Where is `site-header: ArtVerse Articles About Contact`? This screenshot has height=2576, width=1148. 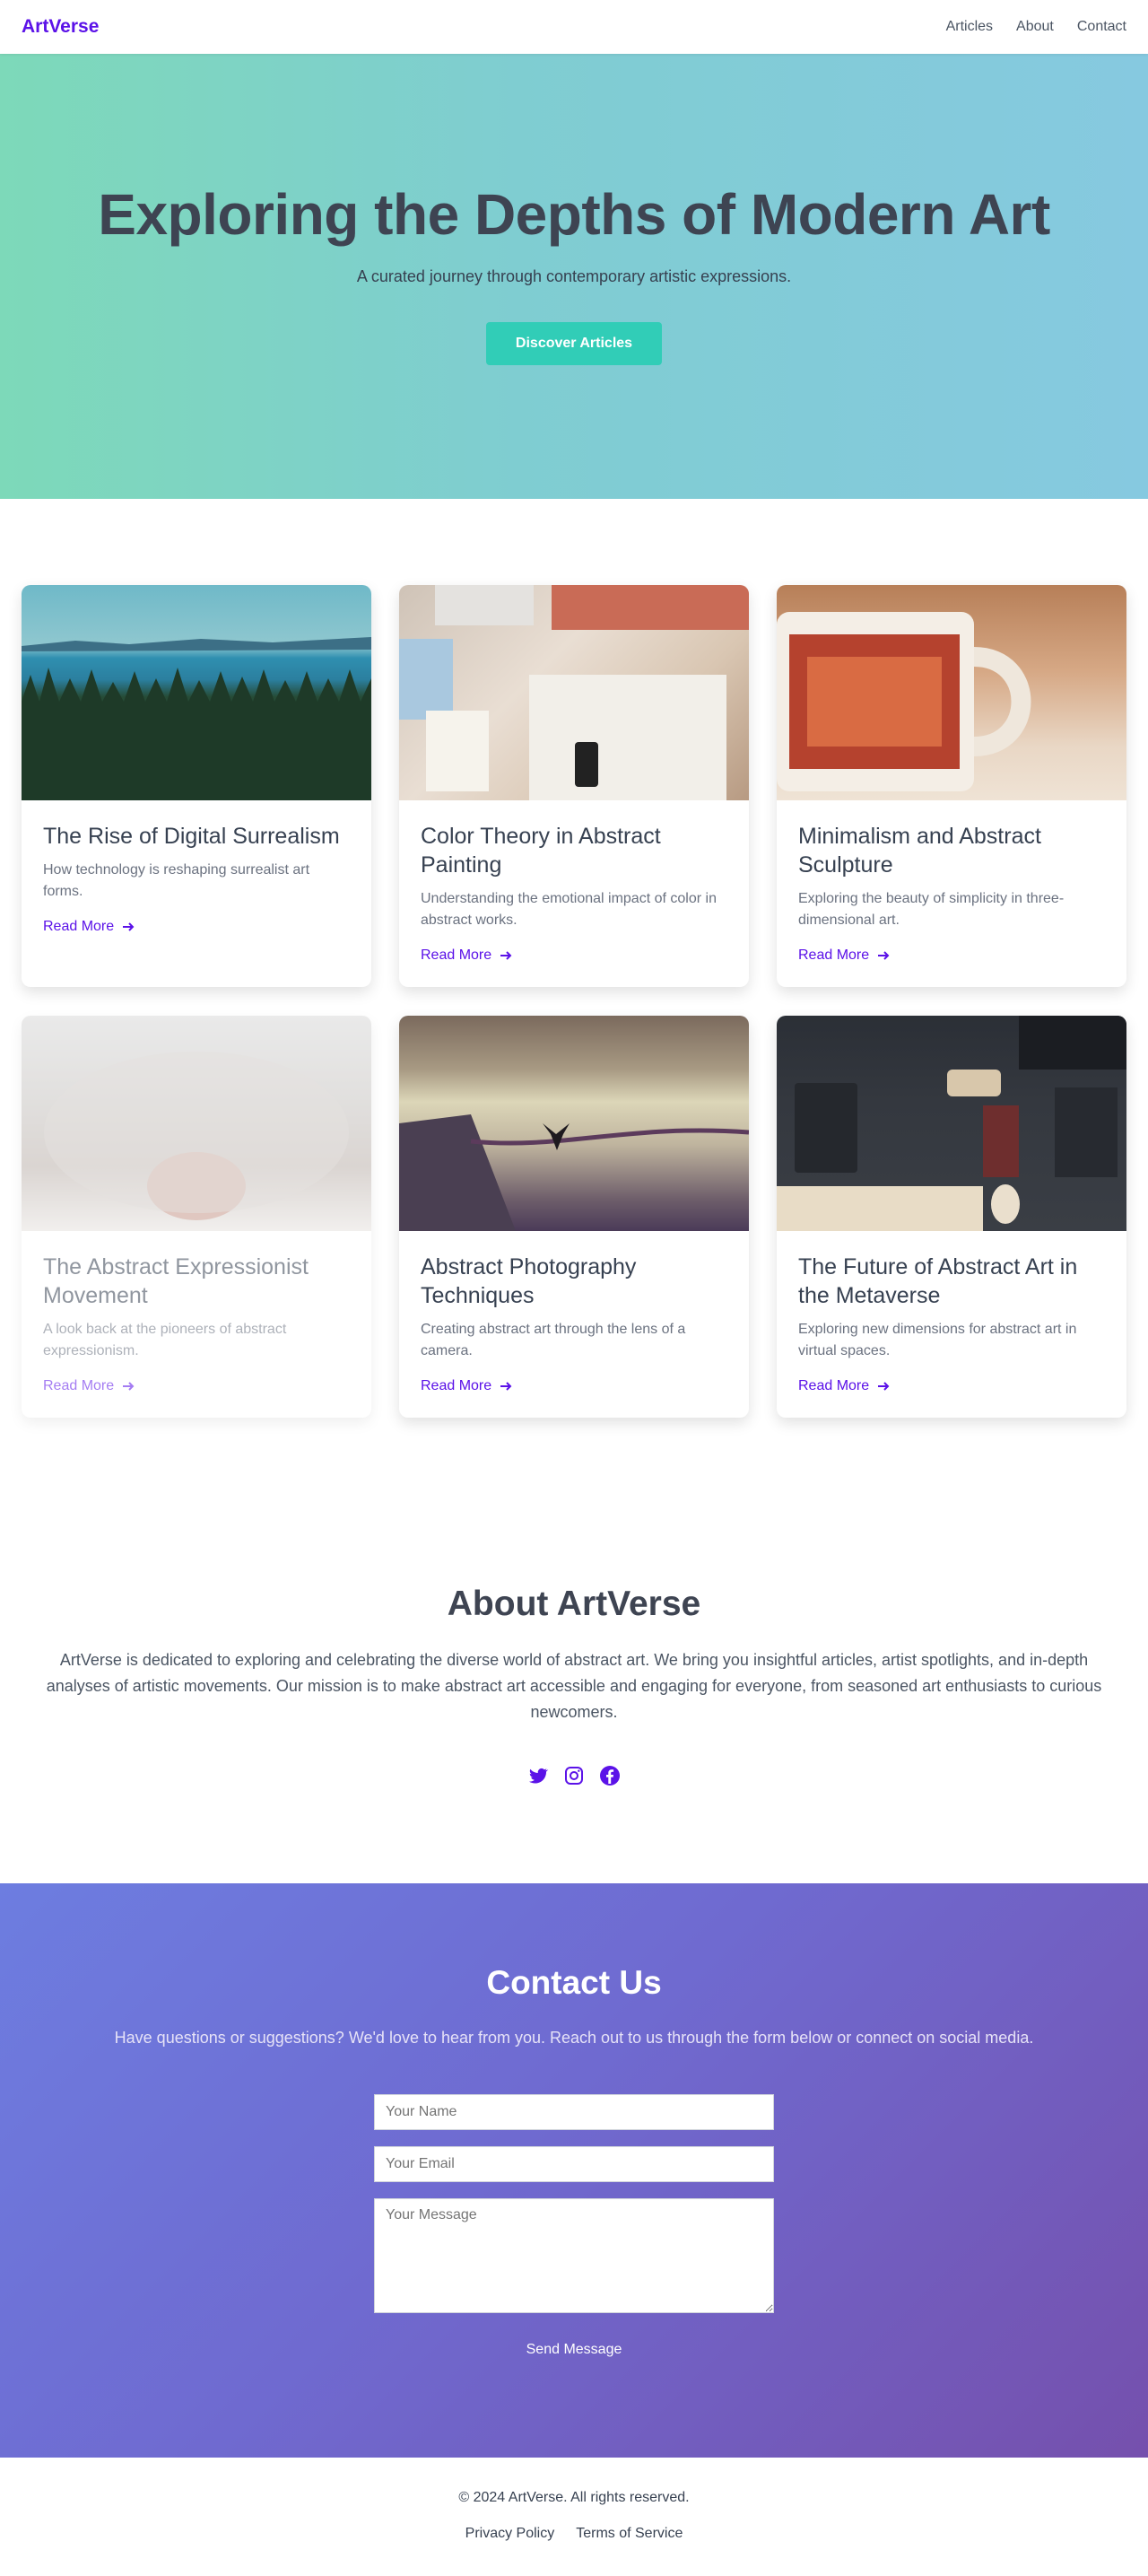
site-header: ArtVerse Articles About Contact is located at coordinates (574, 27).